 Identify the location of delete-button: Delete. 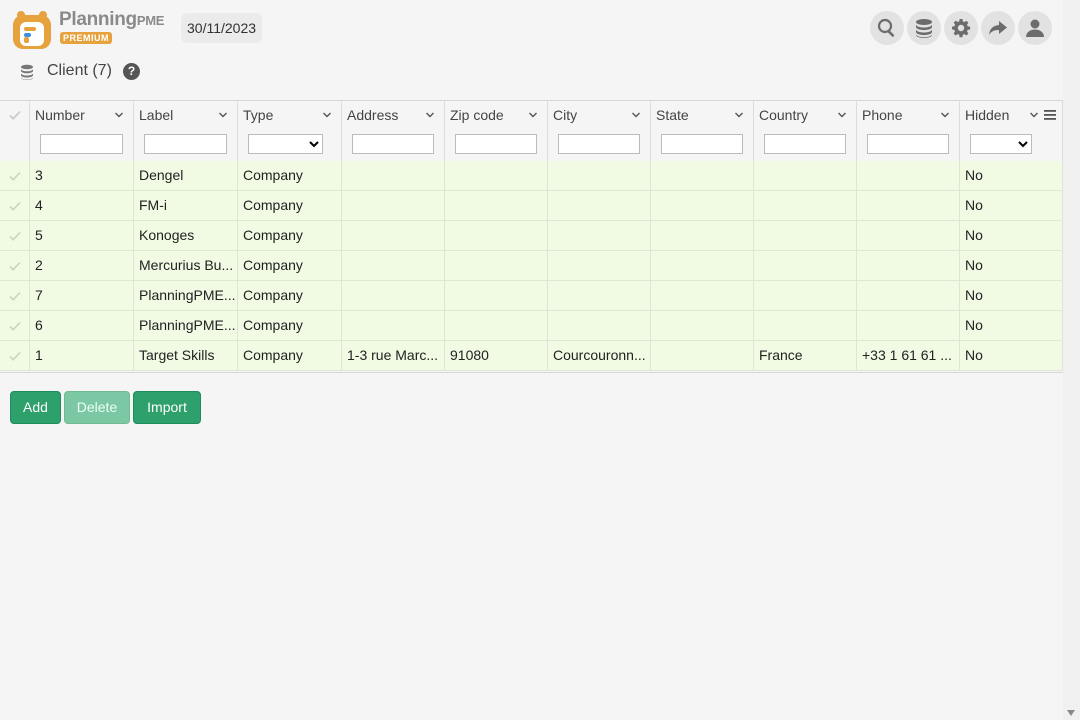
(97, 407).